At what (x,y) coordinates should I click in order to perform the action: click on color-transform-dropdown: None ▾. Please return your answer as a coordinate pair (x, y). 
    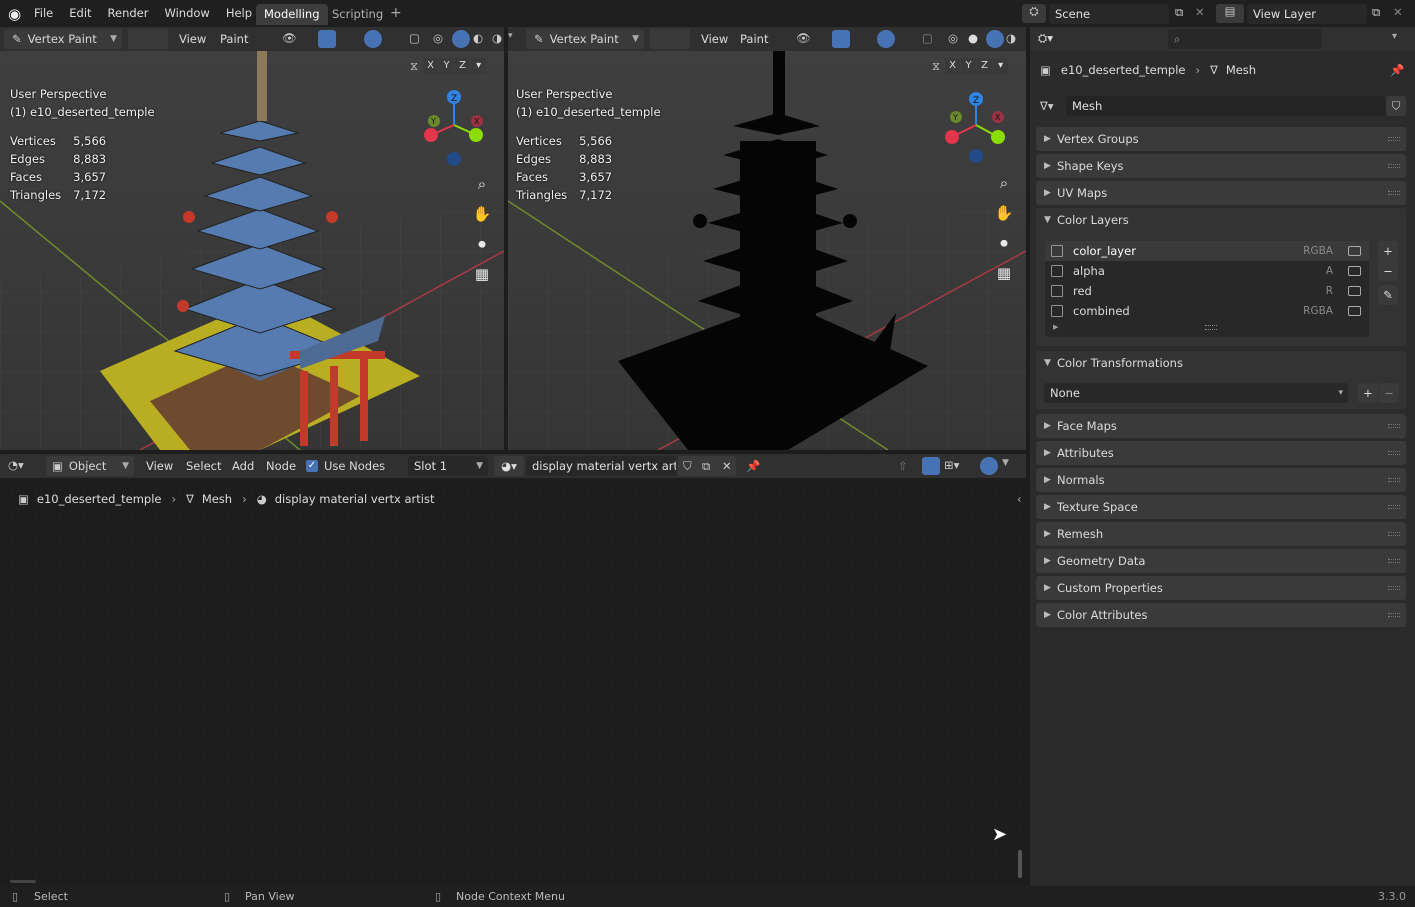
    Looking at the image, I should click on (1196, 393).